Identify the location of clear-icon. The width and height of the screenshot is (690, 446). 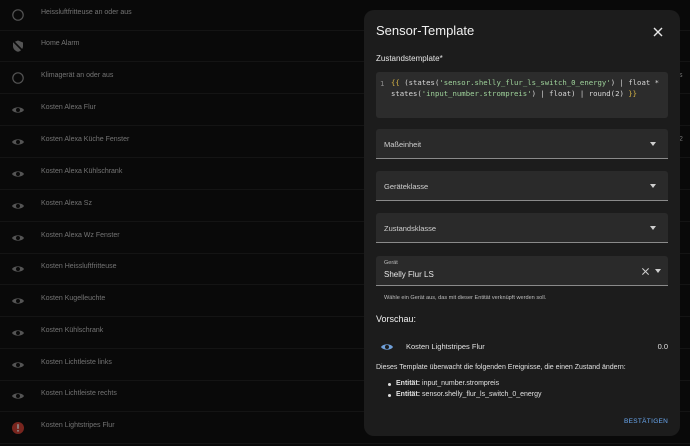
(645, 271).